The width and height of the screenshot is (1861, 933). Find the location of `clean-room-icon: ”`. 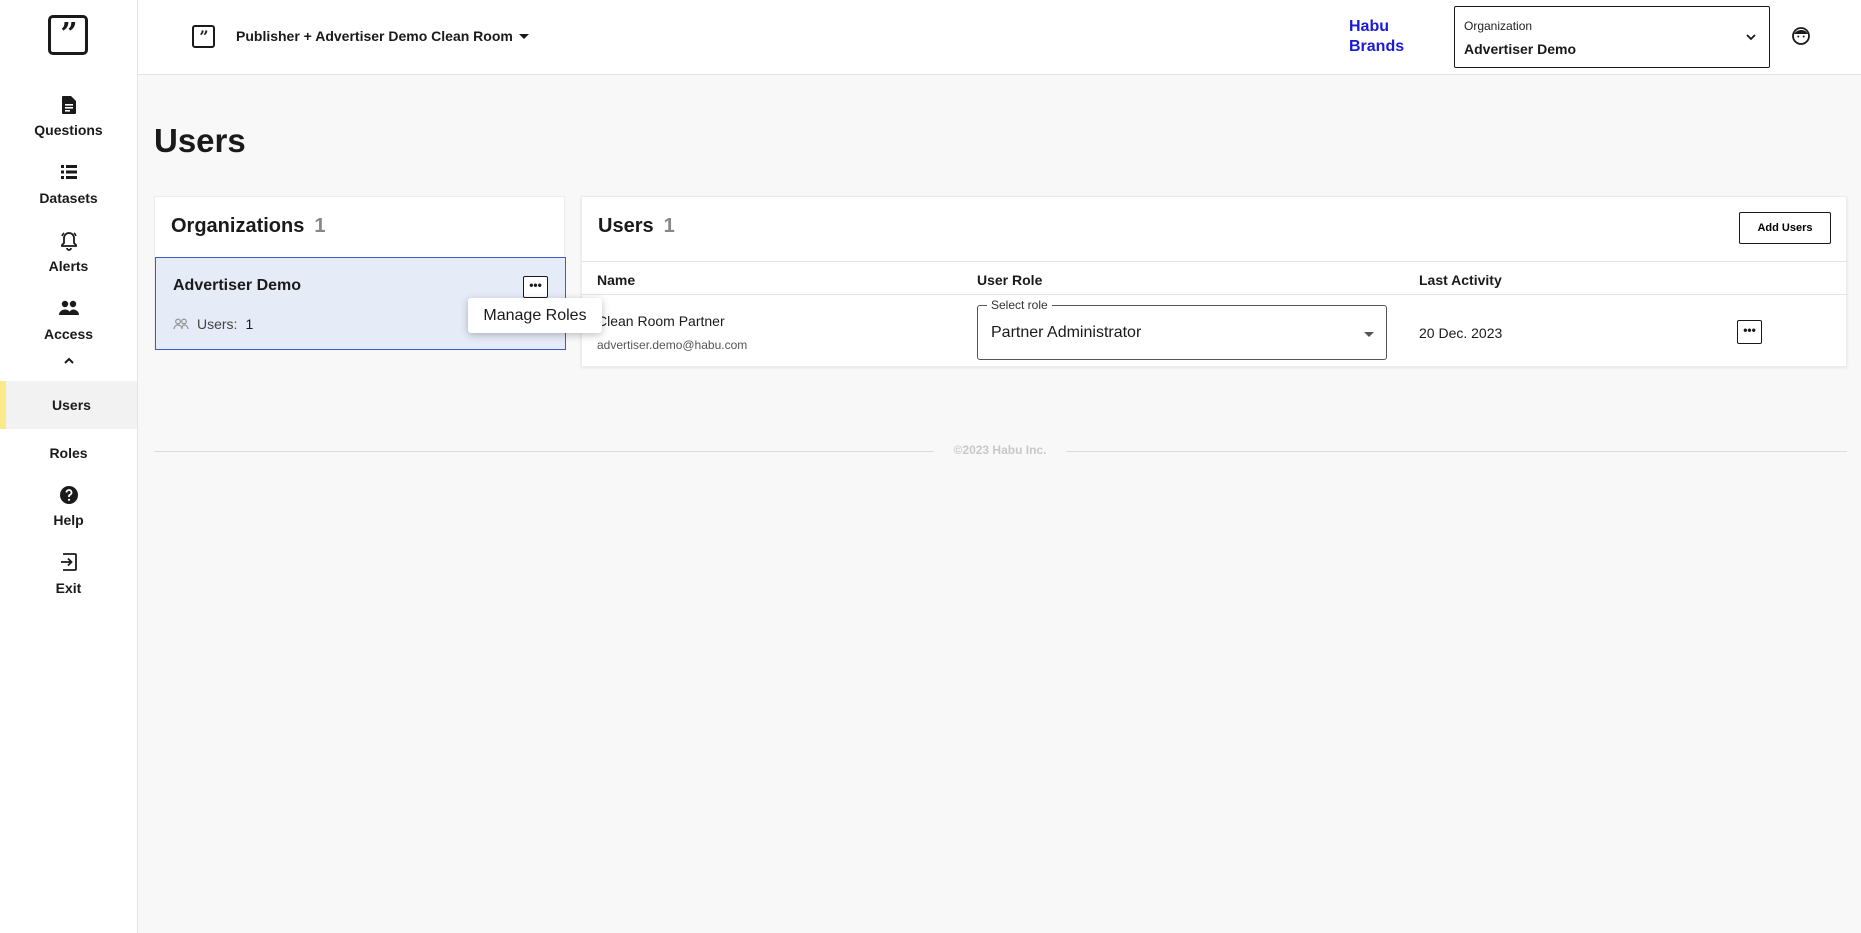

clean-room-icon: ” is located at coordinates (203, 36).